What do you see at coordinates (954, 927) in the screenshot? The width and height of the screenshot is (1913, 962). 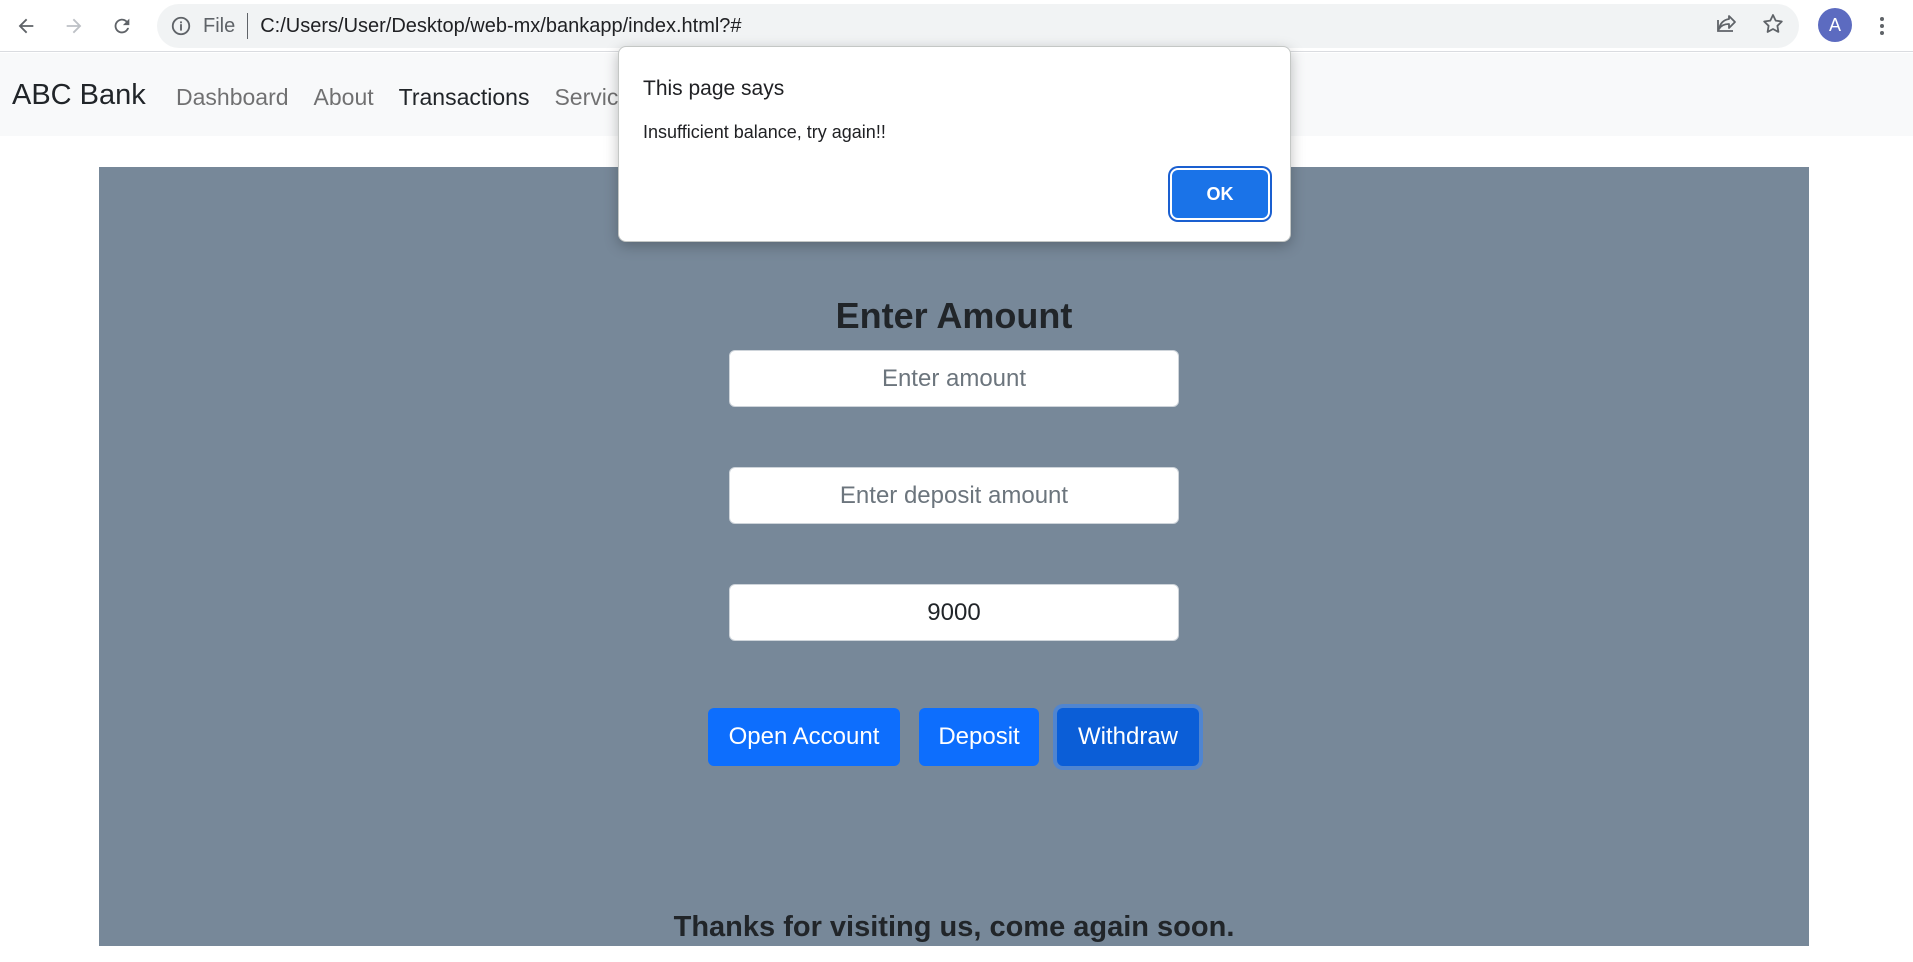 I see `footer-message: Thanks for visiting us, come again soon.` at bounding box center [954, 927].